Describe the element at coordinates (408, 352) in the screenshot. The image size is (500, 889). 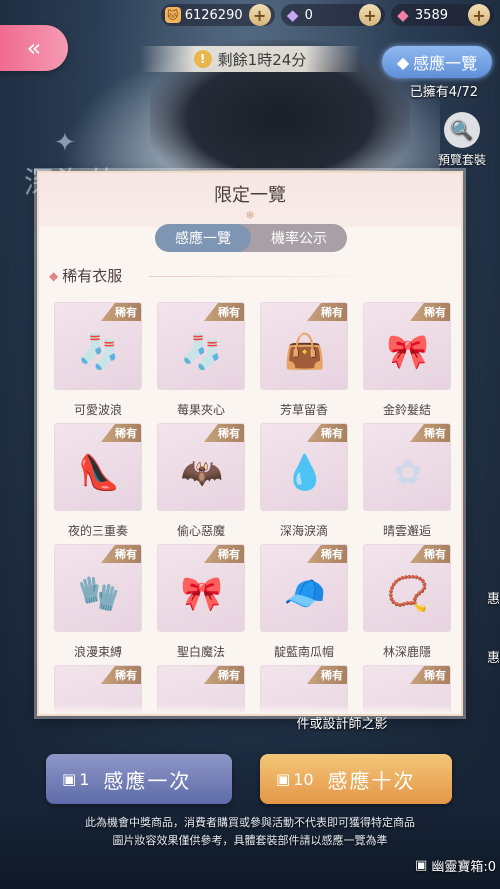
I see `bow-icon: 🎀` at that location.